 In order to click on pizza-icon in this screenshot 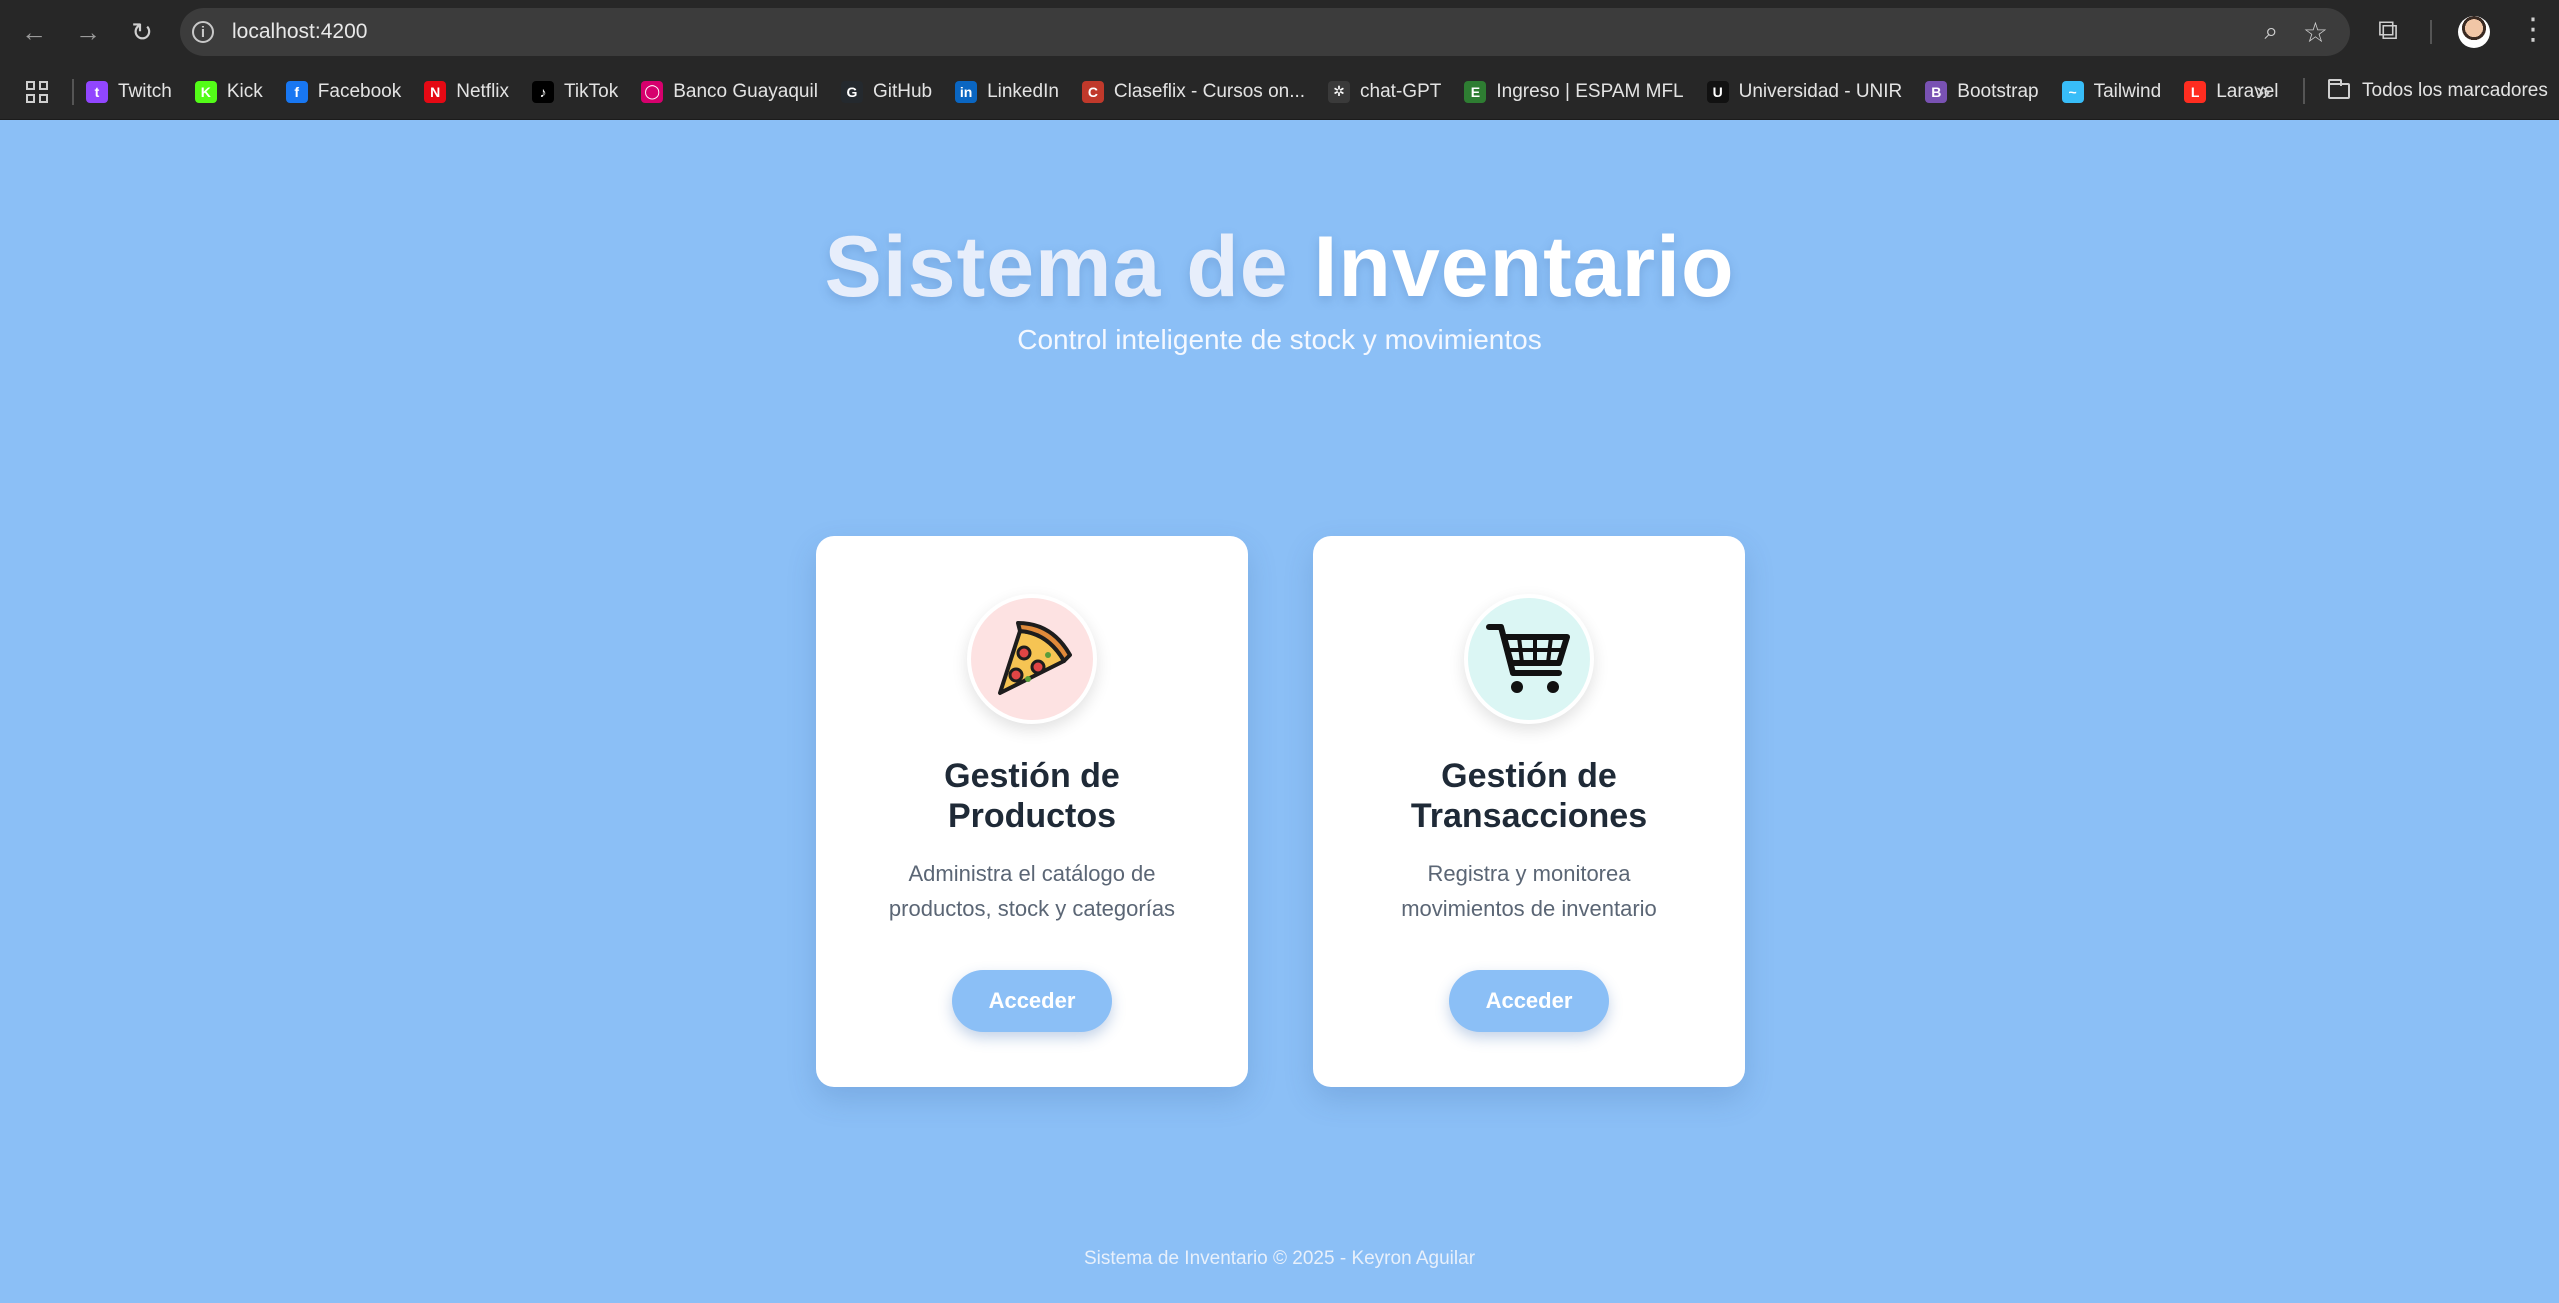, I will do `click(1032, 659)`.